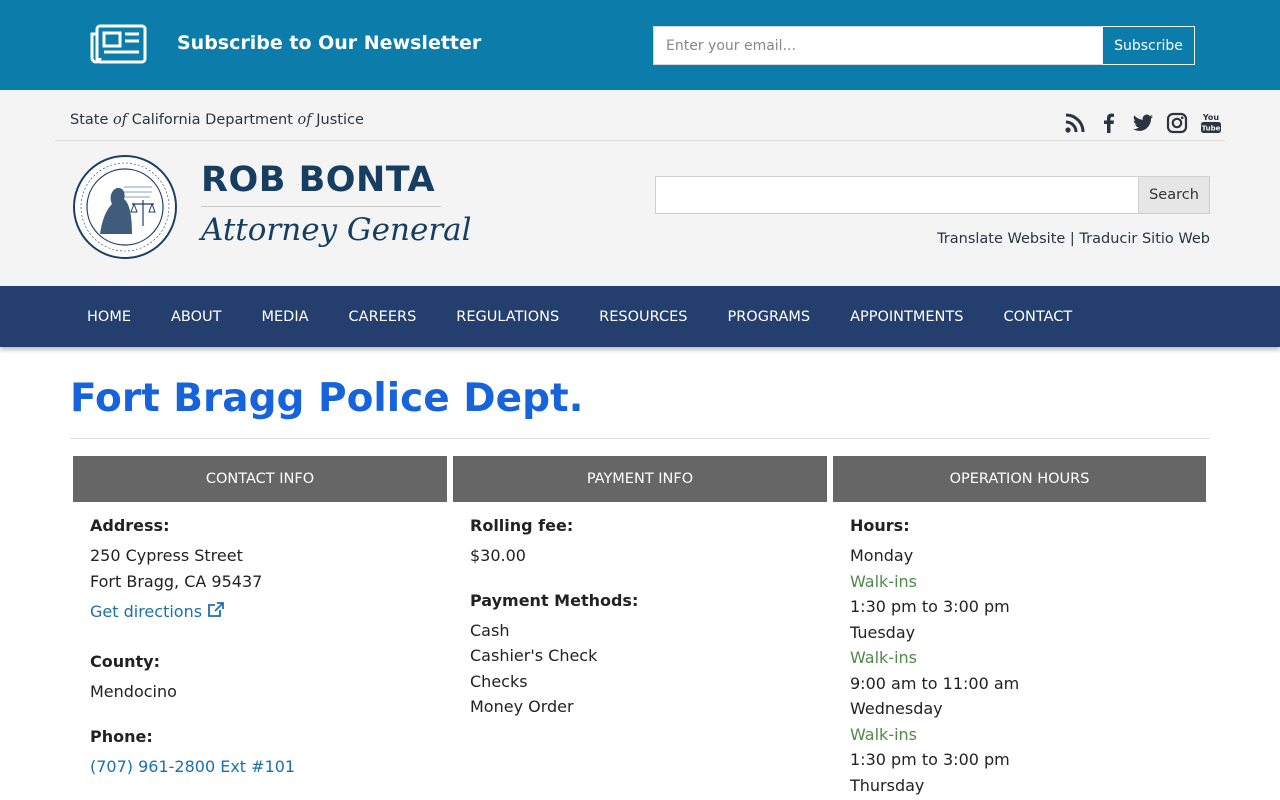 Image resolution: width=1280 pixels, height=800 pixels. What do you see at coordinates (640, 438) in the screenshot?
I see `title-divider` at bounding box center [640, 438].